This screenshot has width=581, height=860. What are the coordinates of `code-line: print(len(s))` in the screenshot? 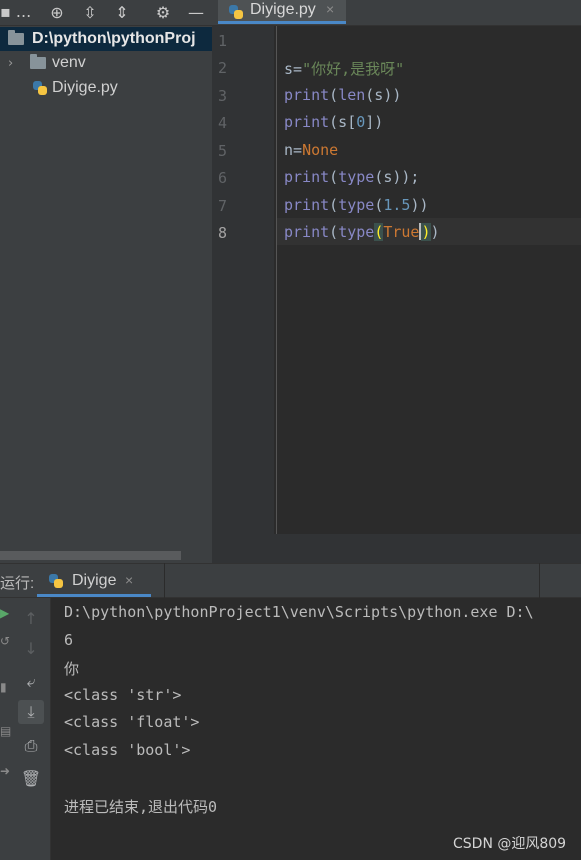 It's located at (342, 95).